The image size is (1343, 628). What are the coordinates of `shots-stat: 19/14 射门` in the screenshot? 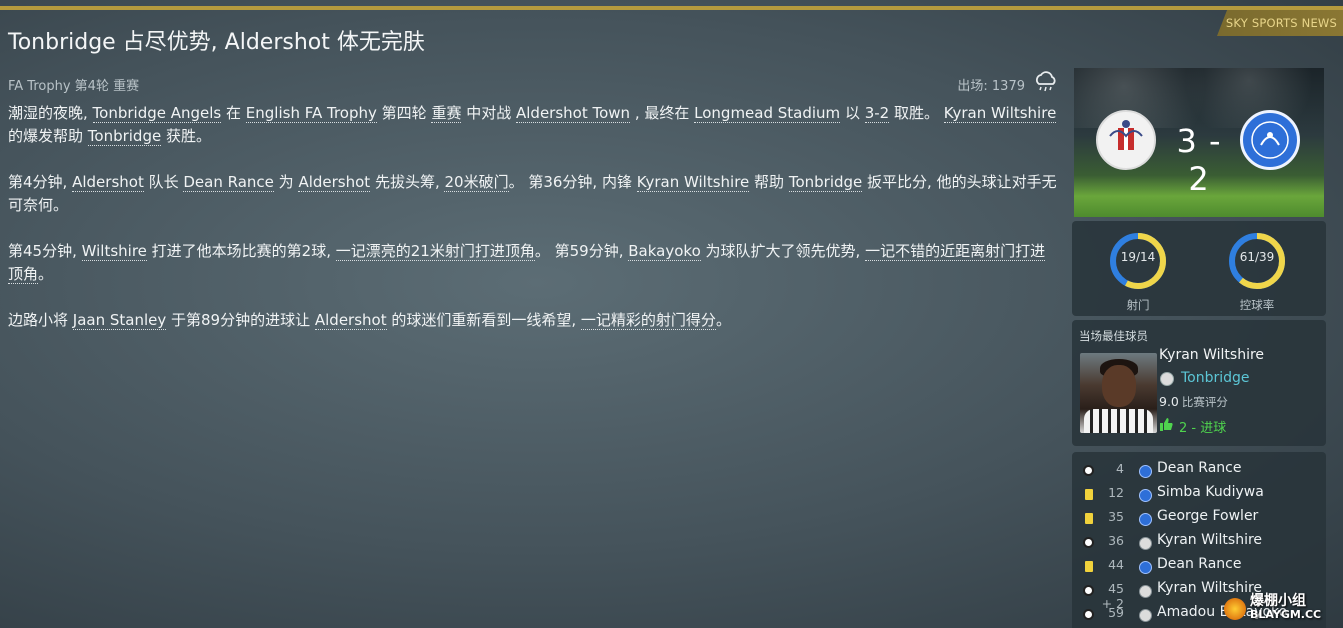 It's located at (1138, 271).